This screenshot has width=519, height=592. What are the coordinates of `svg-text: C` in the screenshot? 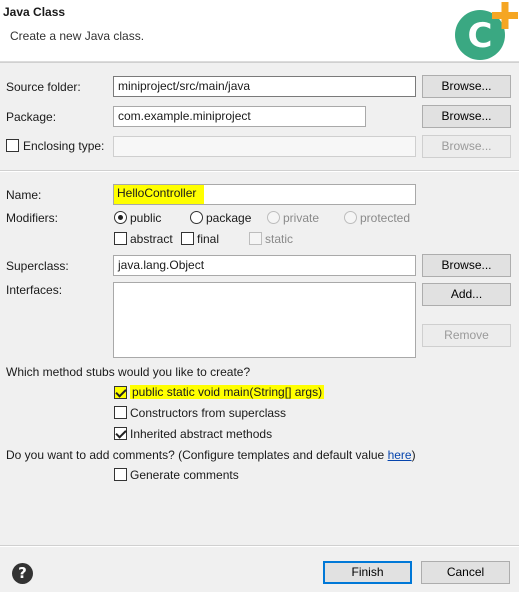 It's located at (480, 36).